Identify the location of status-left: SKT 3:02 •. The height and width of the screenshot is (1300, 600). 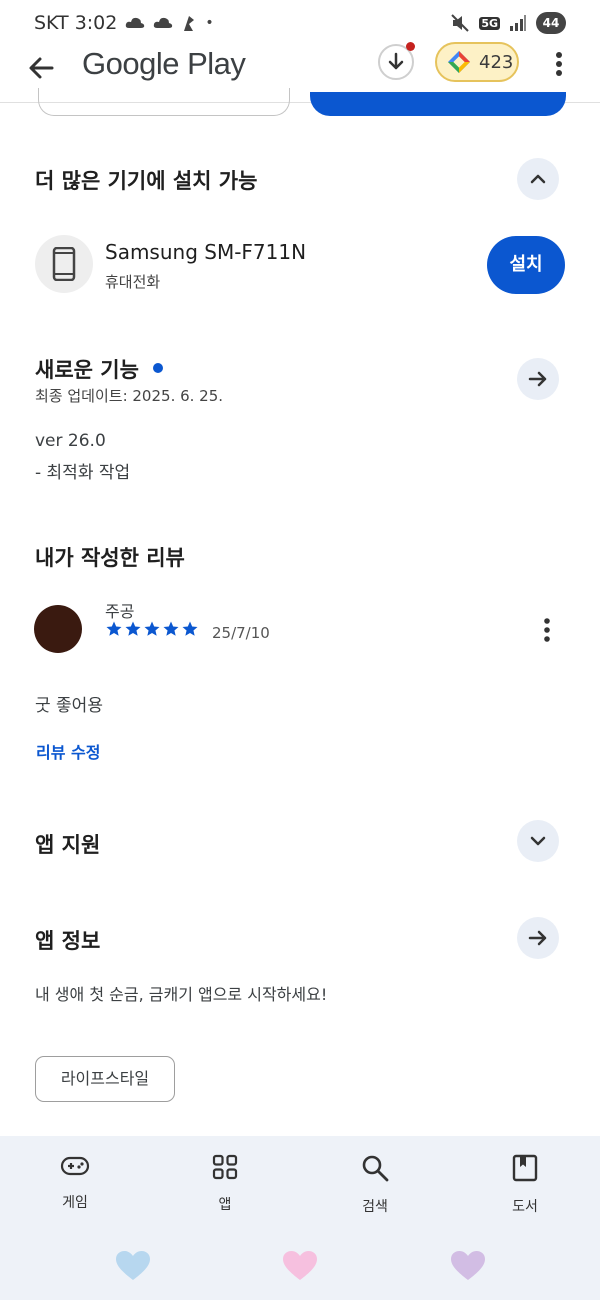
(124, 23).